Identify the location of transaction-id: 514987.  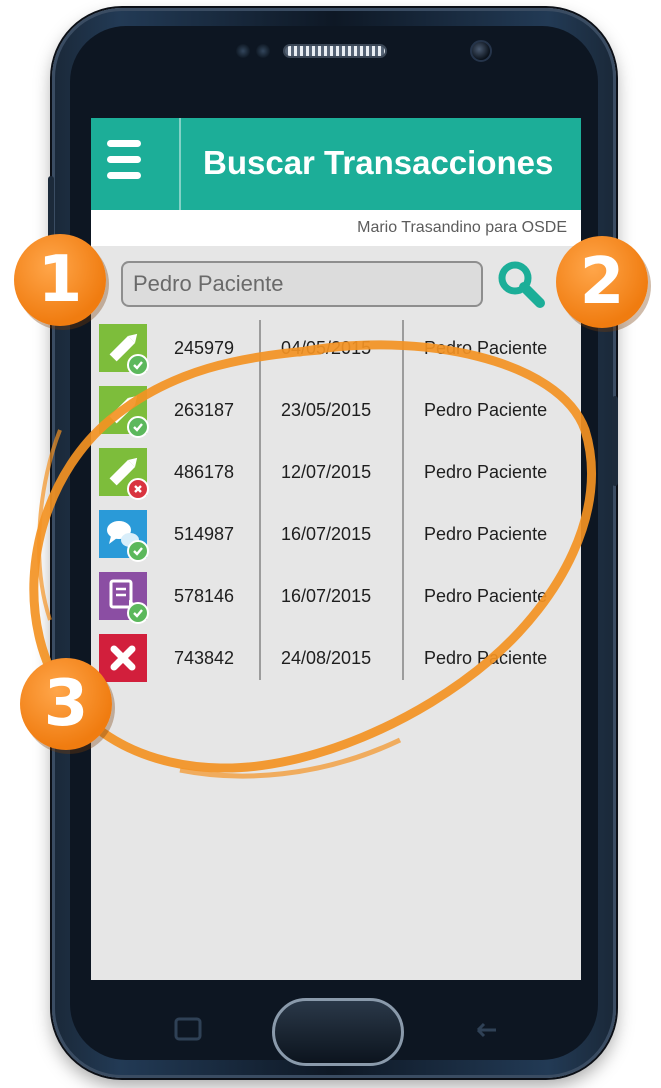
(204, 534).